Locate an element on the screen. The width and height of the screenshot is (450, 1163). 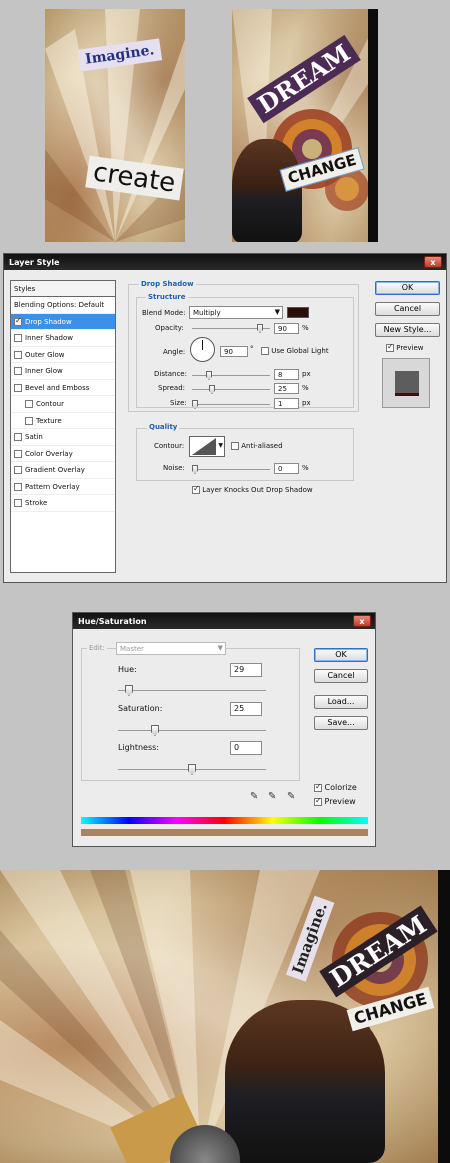
style-item: Bevel and Emboss is located at coordinates (63, 388).